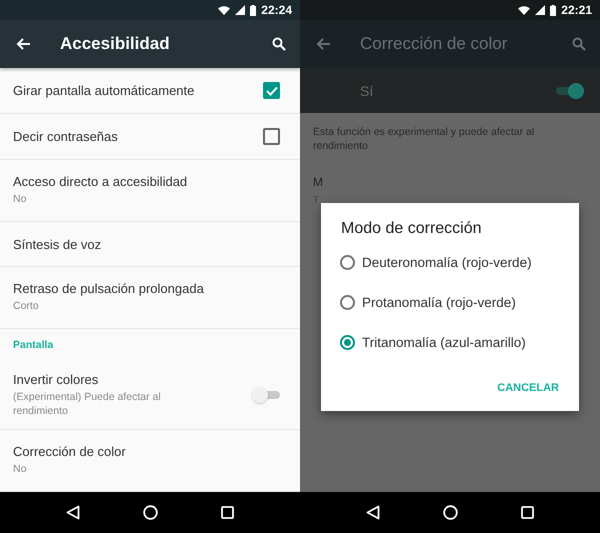 The image size is (600, 533). Describe the element at coordinates (279, 44) in the screenshot. I see `search-icon` at that location.